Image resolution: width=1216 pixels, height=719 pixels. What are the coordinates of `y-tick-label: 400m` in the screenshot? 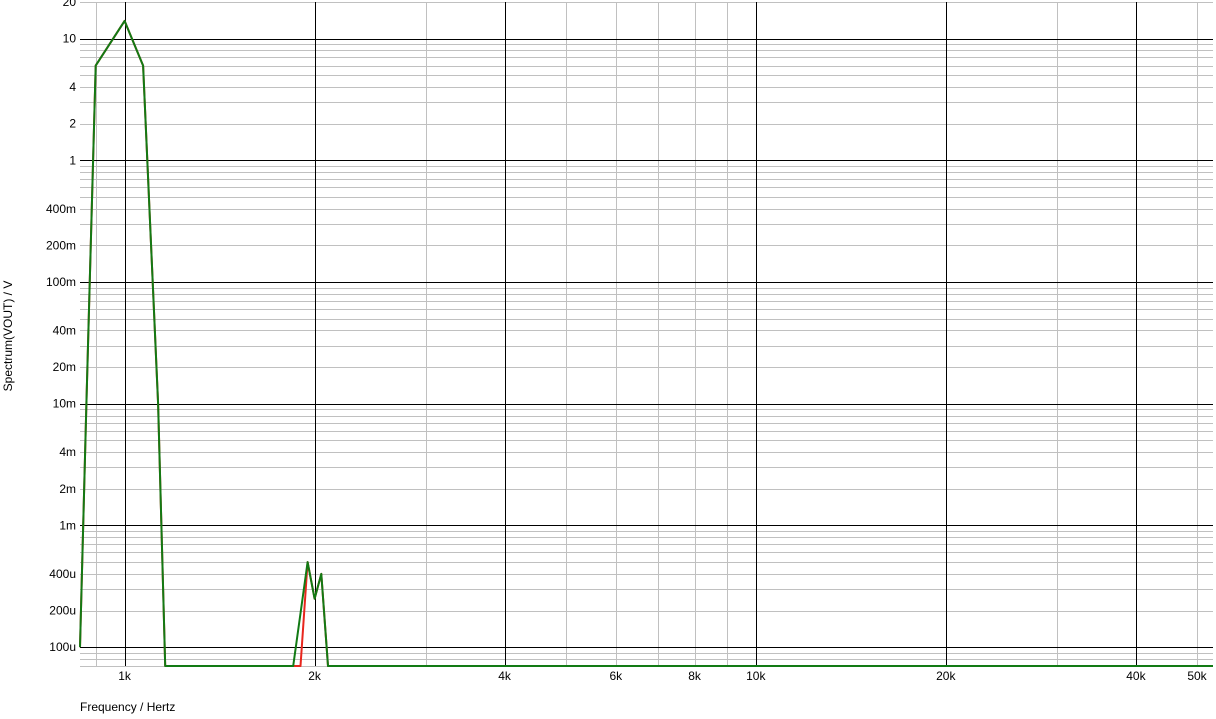 It's located at (61, 209).